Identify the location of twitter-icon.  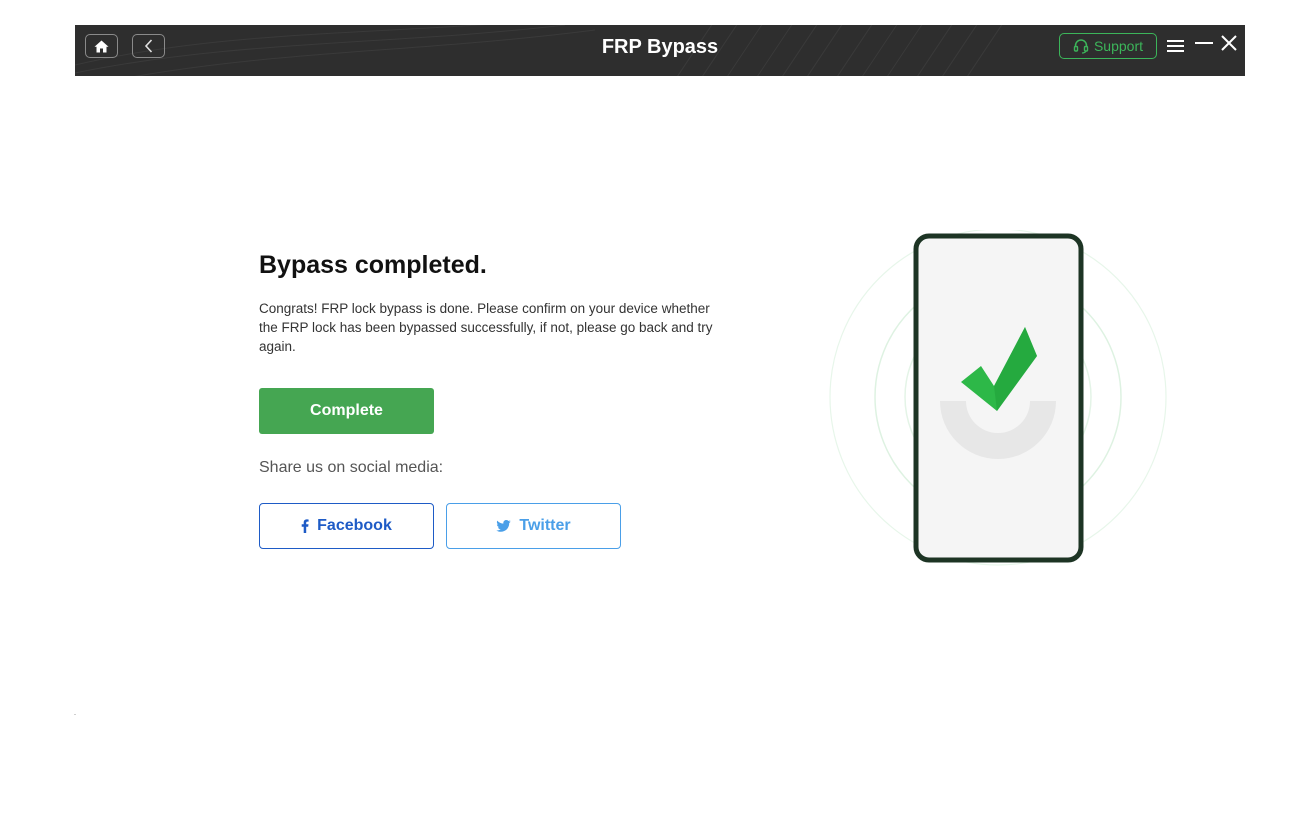
(504, 526).